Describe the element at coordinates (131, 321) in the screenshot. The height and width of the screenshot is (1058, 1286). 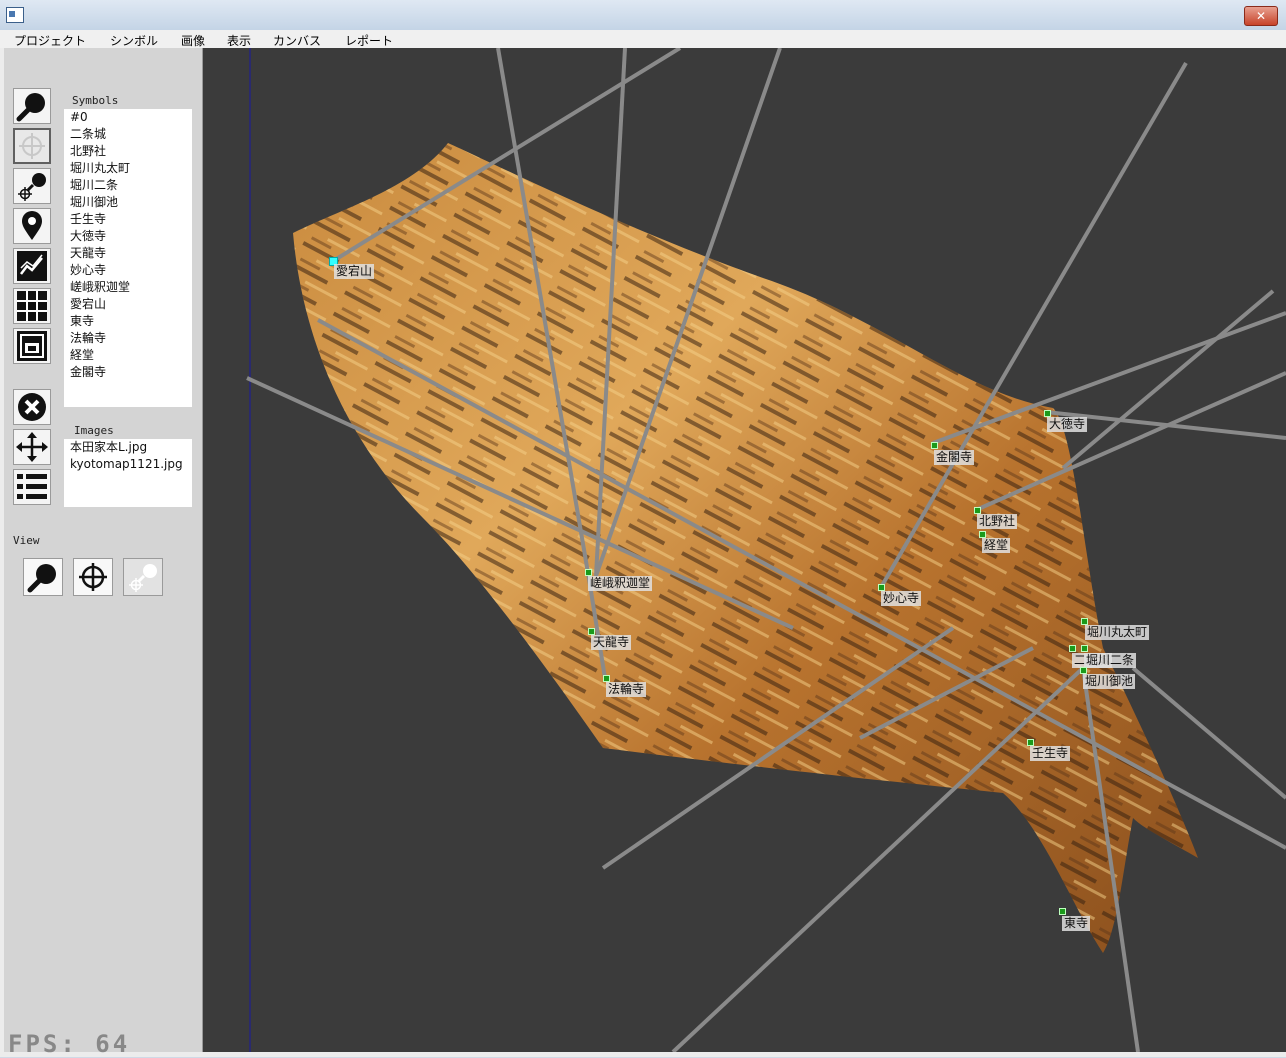
I see `list-item: 東寺` at that location.